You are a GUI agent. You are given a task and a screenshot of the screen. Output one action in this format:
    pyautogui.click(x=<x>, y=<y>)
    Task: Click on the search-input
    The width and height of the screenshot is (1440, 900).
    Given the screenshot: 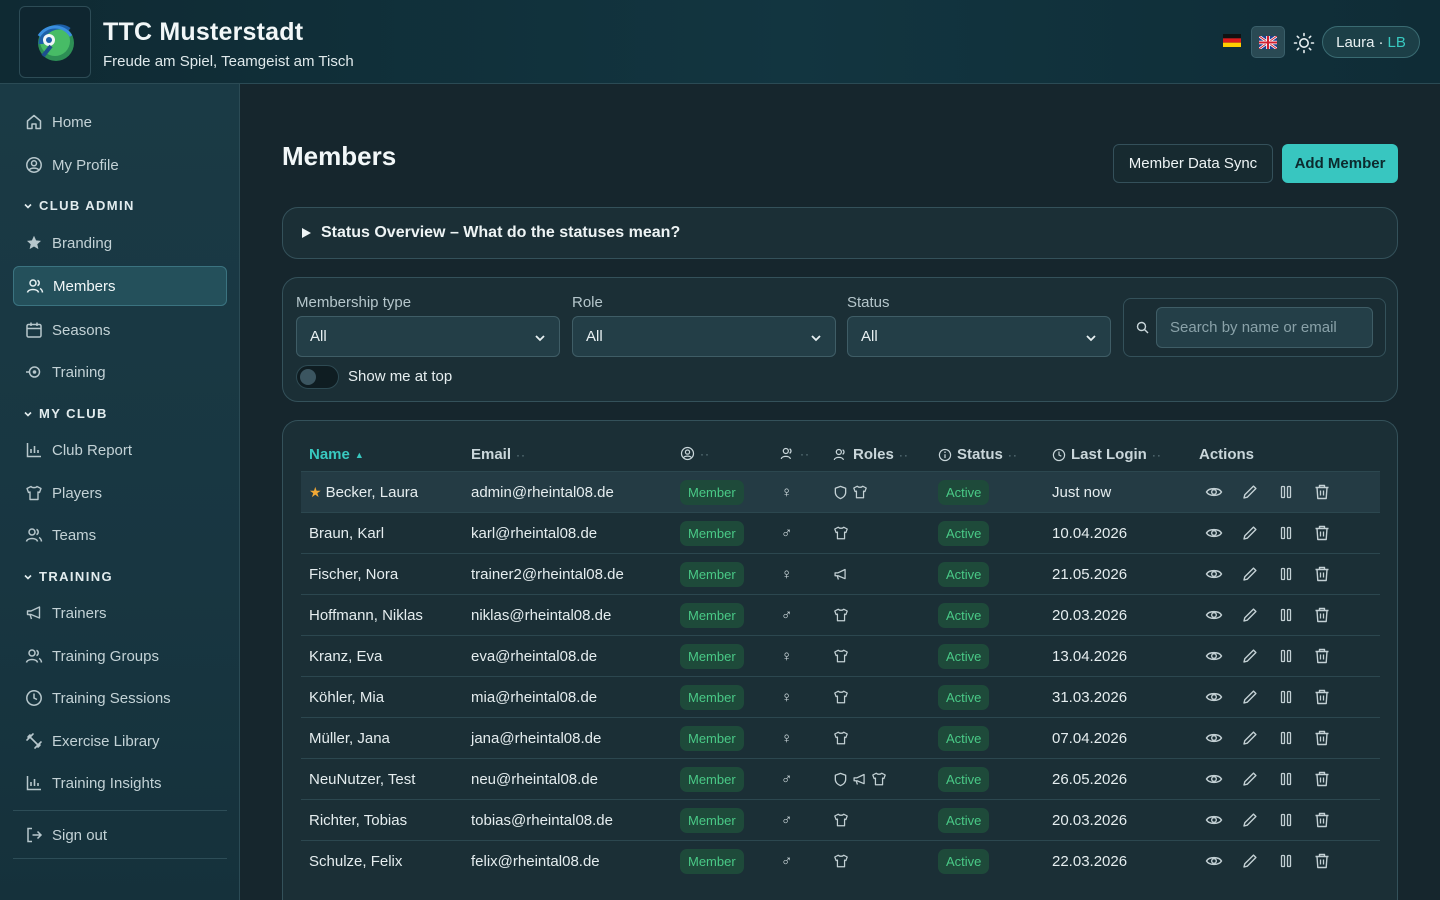 What is the action you would take?
    pyautogui.click(x=1264, y=327)
    